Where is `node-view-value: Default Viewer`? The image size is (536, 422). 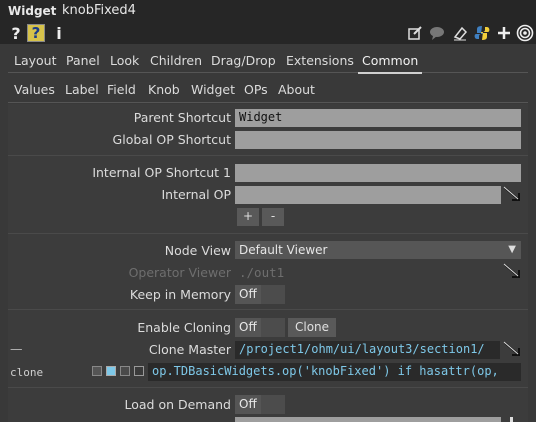
node-view-value: Default Viewer is located at coordinates (283, 250).